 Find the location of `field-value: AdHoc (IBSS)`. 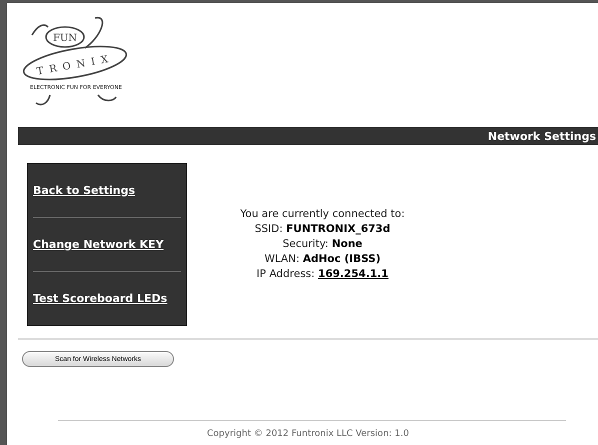

field-value: AdHoc (IBSS) is located at coordinates (341, 259).